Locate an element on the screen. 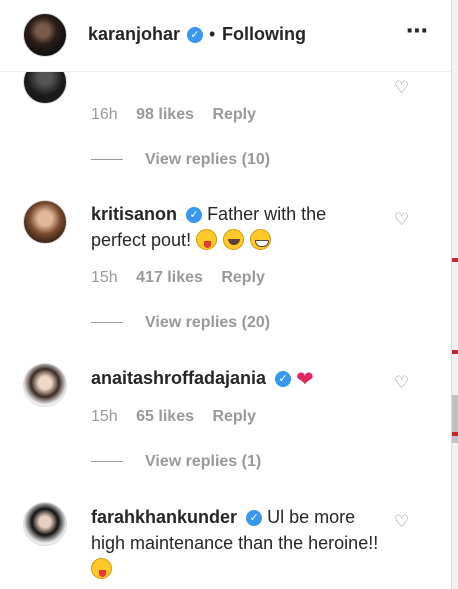  follow-status-button: Following is located at coordinates (264, 34).